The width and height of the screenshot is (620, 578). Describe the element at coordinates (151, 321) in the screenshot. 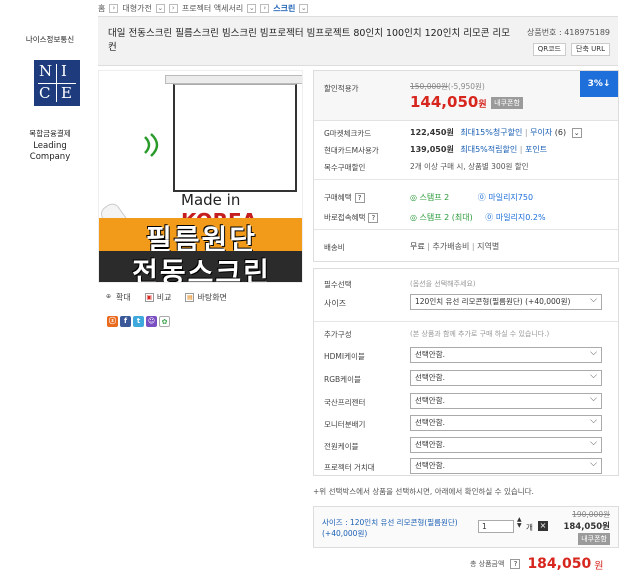

I see `me2day-icon: ☺` at that location.